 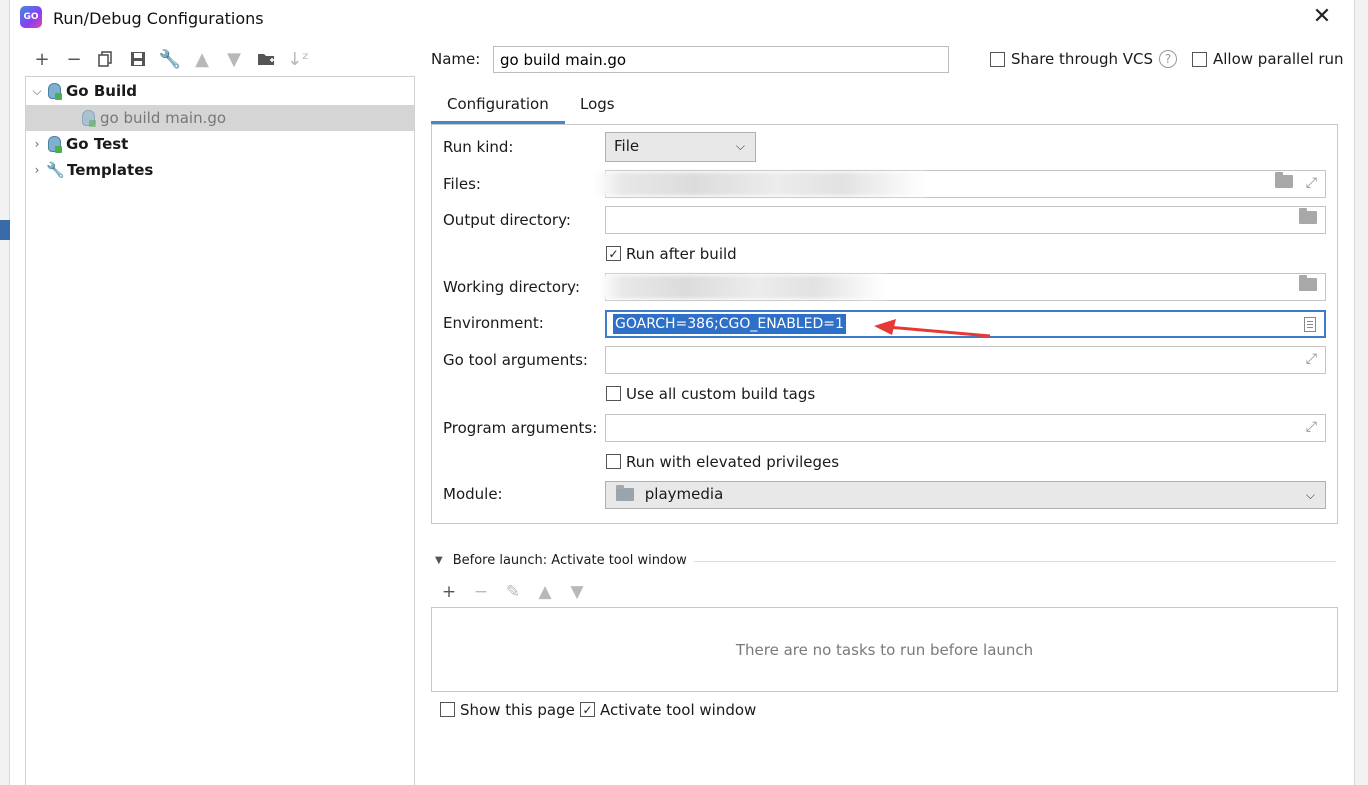 I want to click on tree-item-label: go build main.go, so click(x=163, y=118).